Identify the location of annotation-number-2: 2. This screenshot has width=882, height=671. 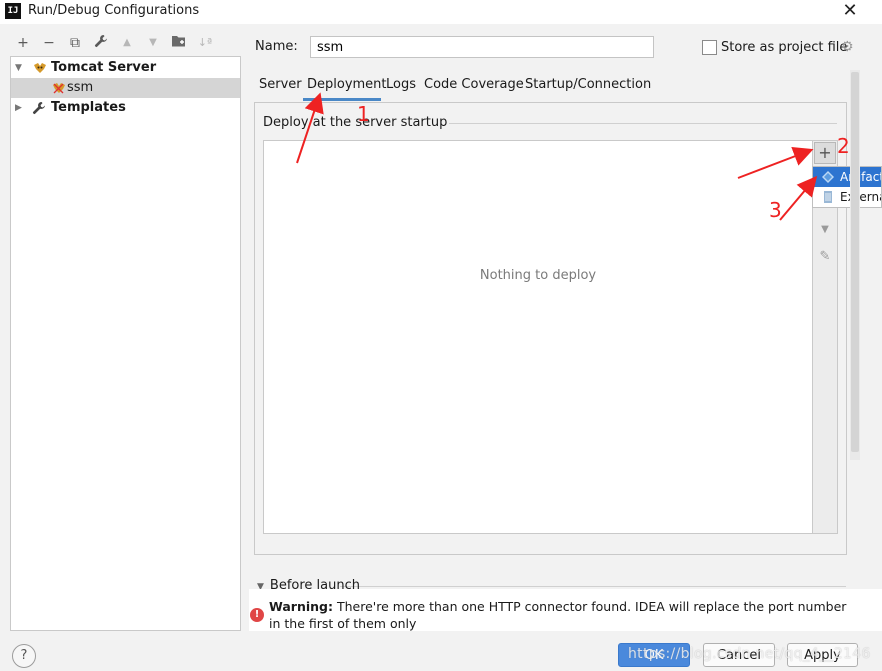
(843, 146).